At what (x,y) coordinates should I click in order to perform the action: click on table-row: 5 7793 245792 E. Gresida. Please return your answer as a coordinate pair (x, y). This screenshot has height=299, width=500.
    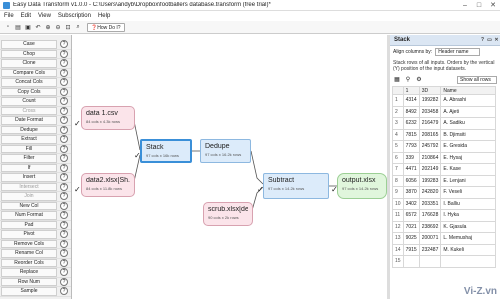
    Looking at the image, I should click on (444, 146).